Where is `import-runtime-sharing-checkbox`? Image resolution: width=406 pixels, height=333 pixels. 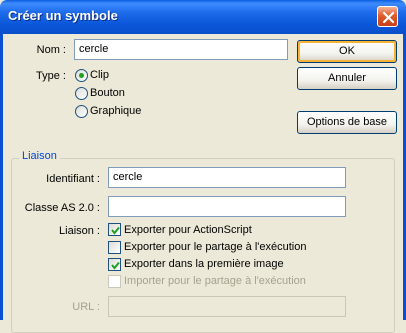
import-runtime-sharing-checkbox is located at coordinates (114, 281).